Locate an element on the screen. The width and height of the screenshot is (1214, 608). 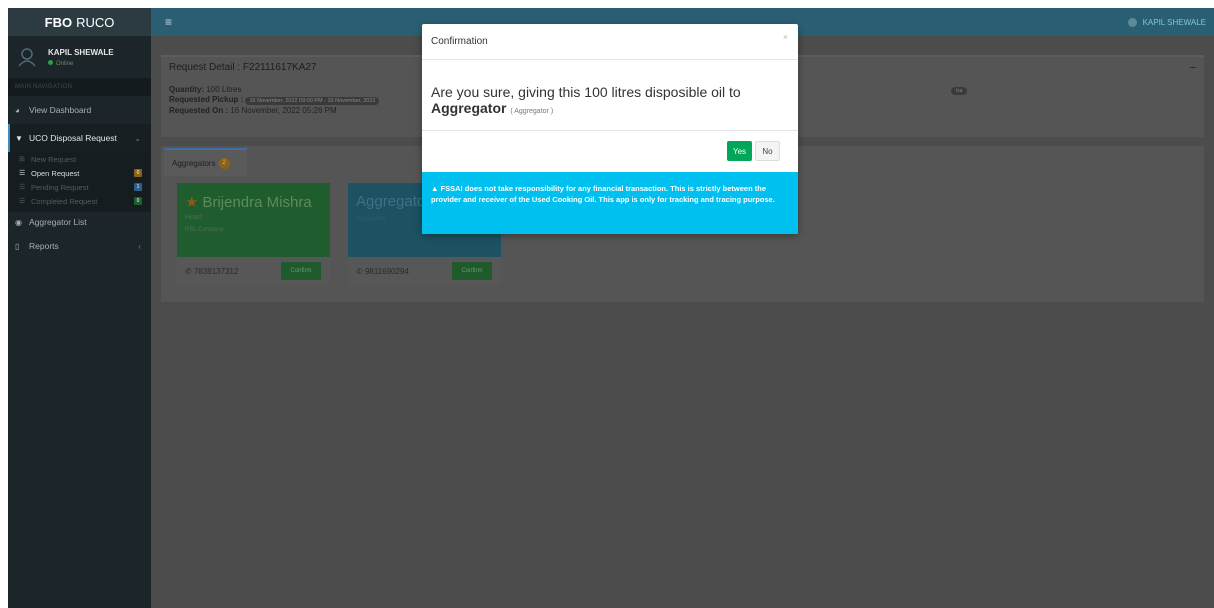
aggregator-name: Brijendra Mishra is located at coordinates (257, 202).